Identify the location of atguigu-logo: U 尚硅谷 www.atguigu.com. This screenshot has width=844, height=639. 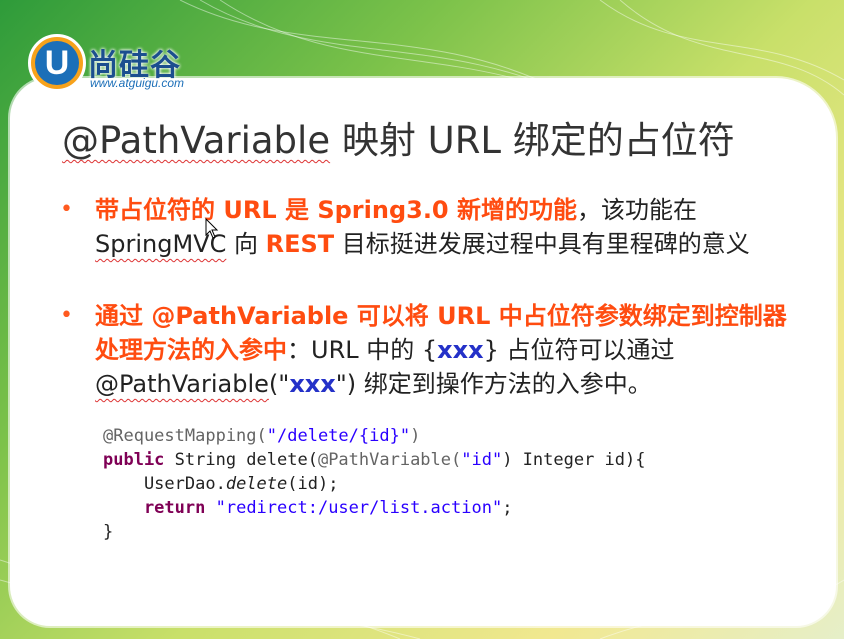
(128, 66).